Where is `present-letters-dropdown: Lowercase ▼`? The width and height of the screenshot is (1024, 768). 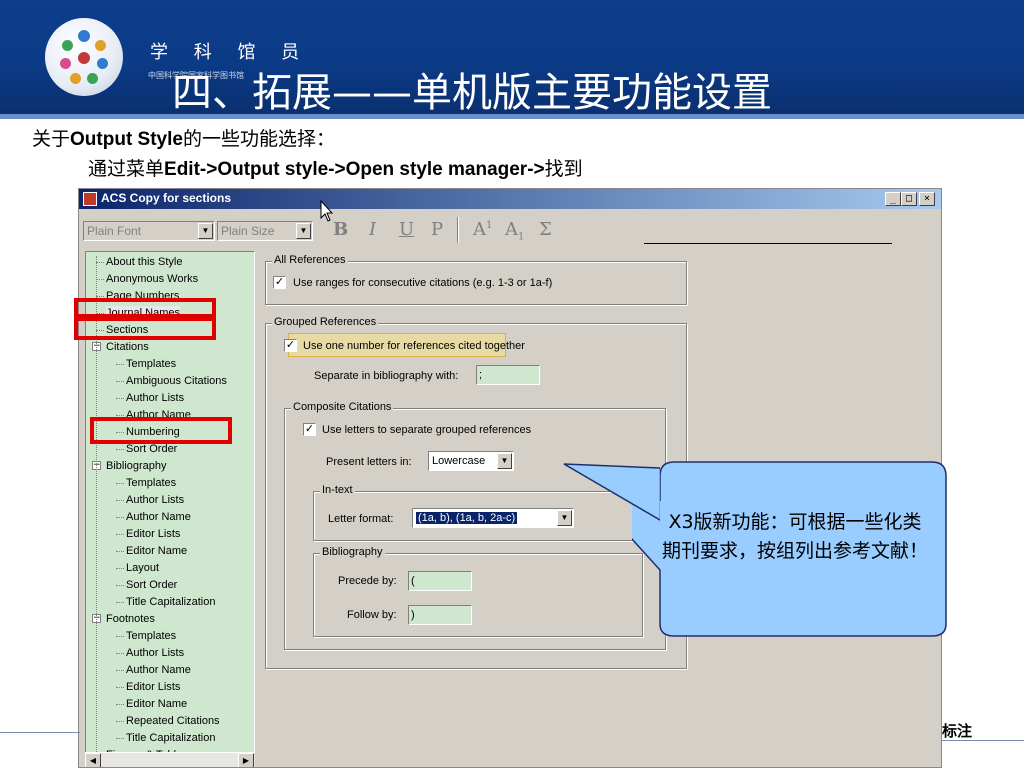
present-letters-dropdown: Lowercase ▼ is located at coordinates (471, 461).